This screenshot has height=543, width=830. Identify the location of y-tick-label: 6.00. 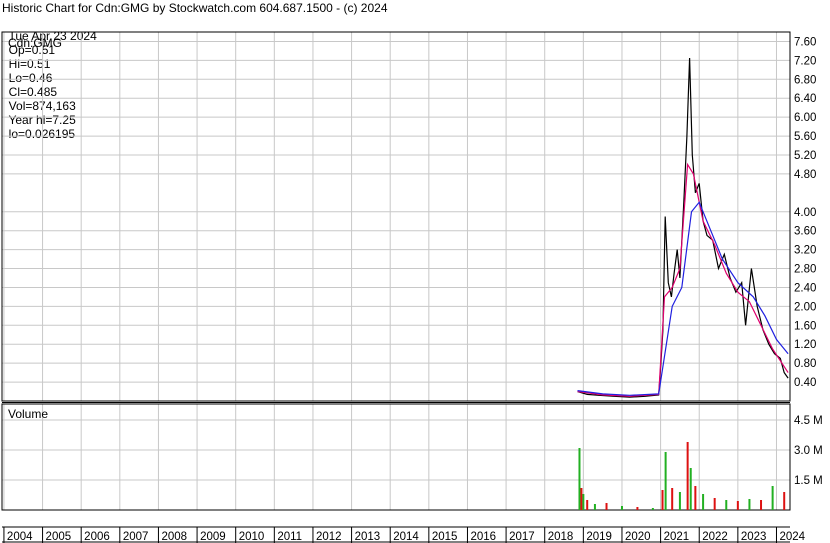
(805, 118).